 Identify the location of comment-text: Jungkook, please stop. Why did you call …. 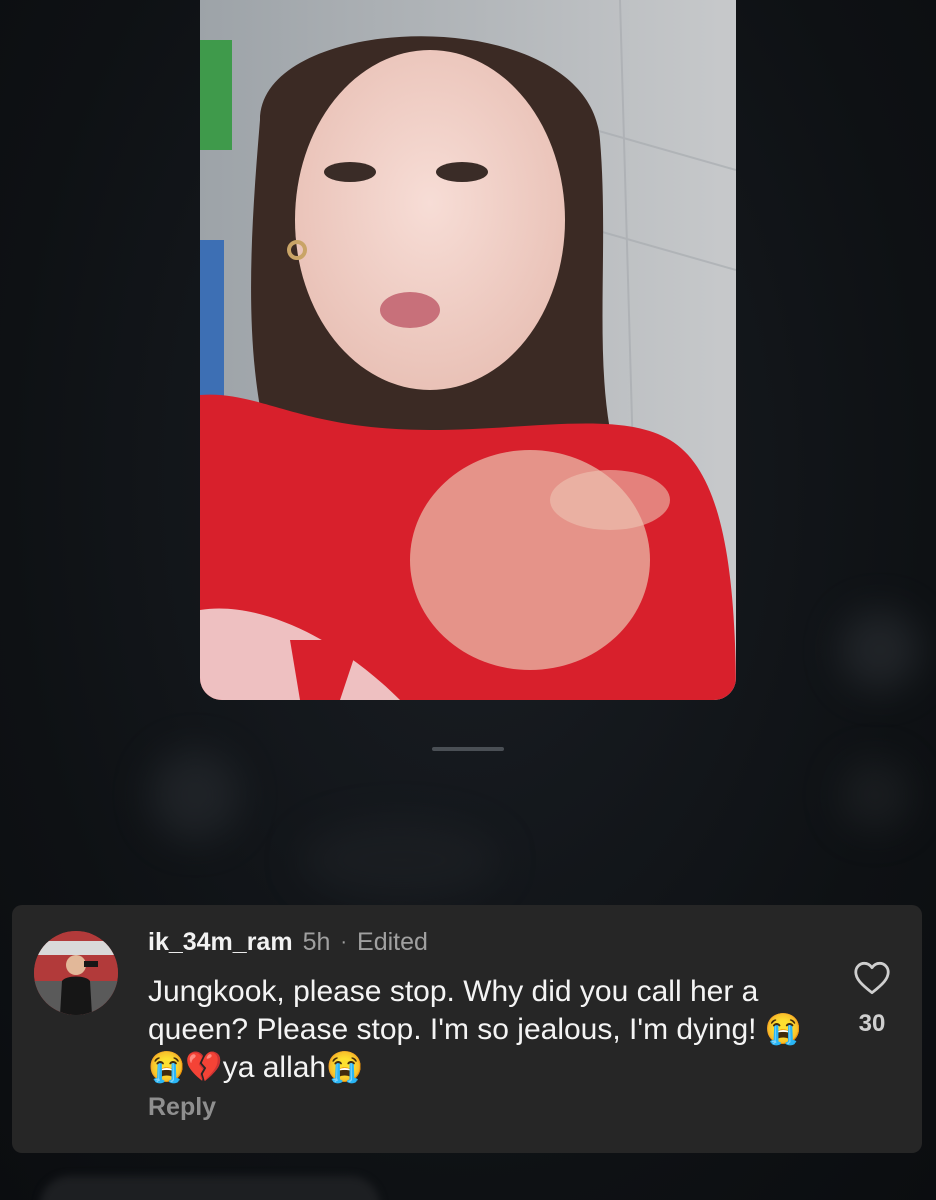
(475, 1029).